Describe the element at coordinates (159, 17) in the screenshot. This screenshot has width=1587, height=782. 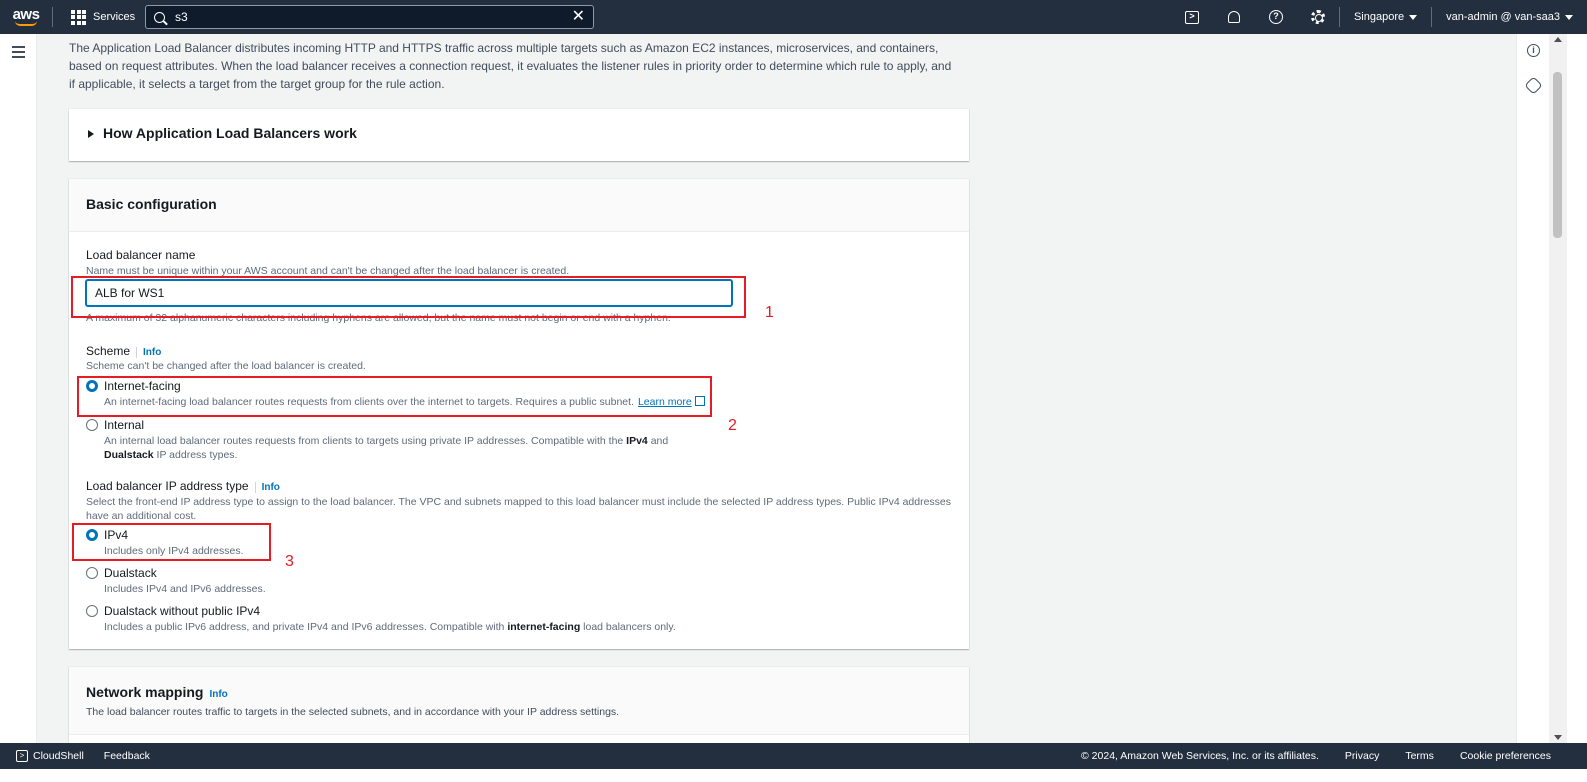
I see `search-icon` at that location.